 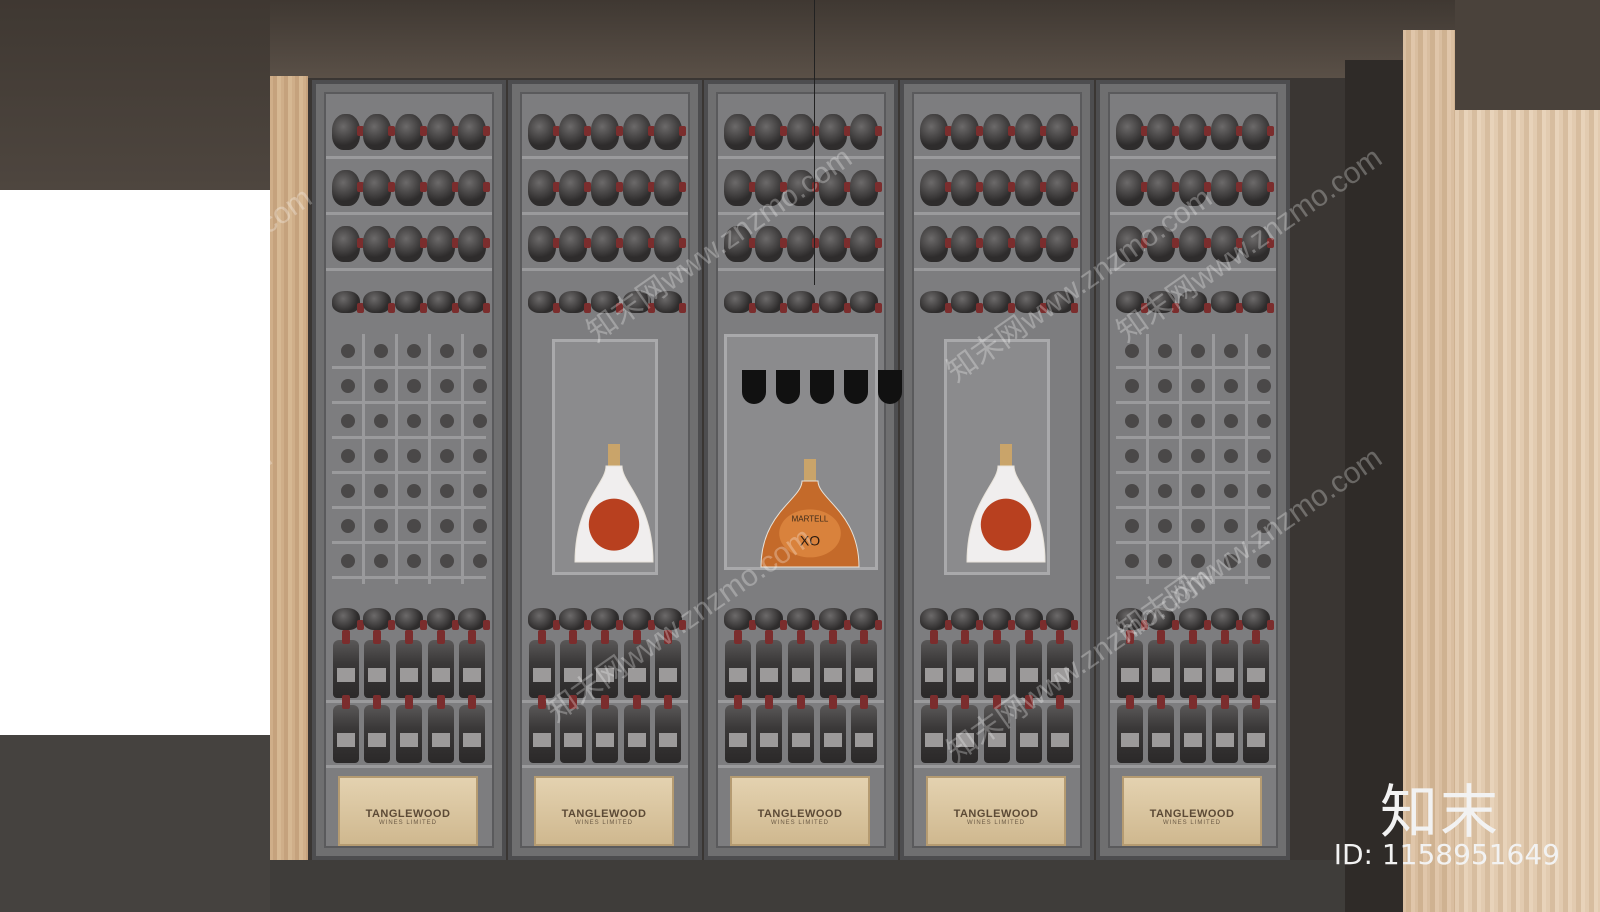 I want to click on cabinet-interior: TANGLEWOOD WINES LIMITED, so click(x=409, y=470).